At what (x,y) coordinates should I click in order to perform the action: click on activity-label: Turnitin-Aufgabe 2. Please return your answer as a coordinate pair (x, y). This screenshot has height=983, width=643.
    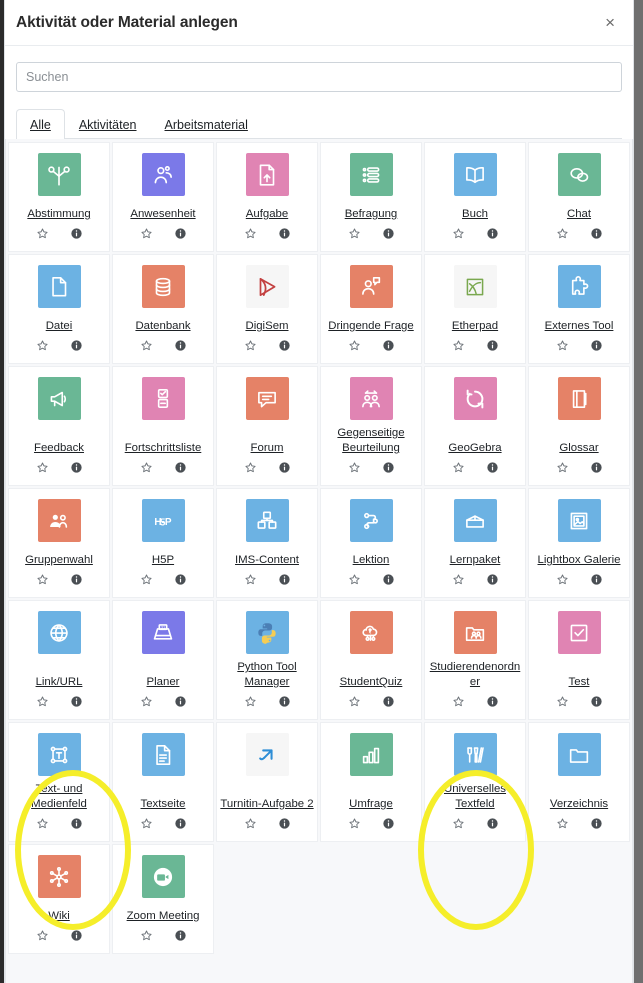
    Looking at the image, I should click on (266, 801).